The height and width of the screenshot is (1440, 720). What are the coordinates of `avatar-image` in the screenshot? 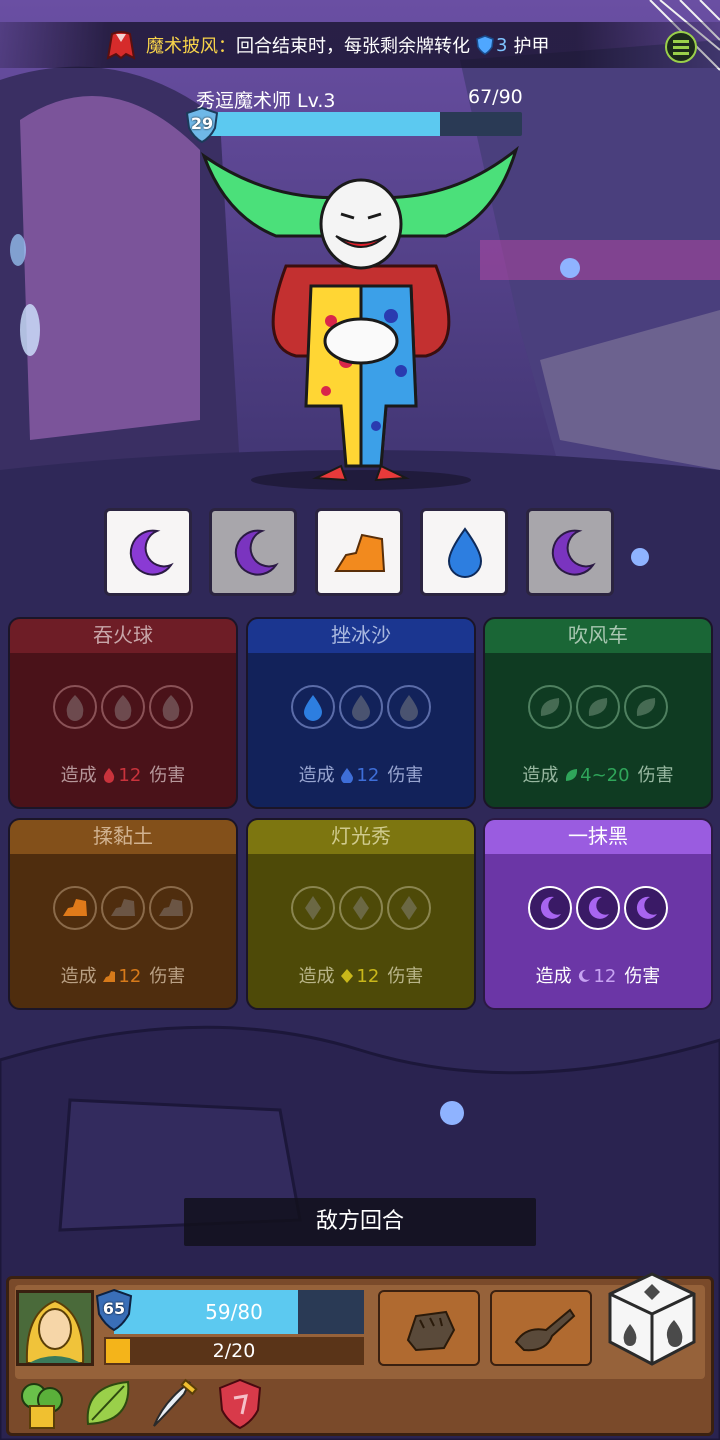 It's located at (55, 1328).